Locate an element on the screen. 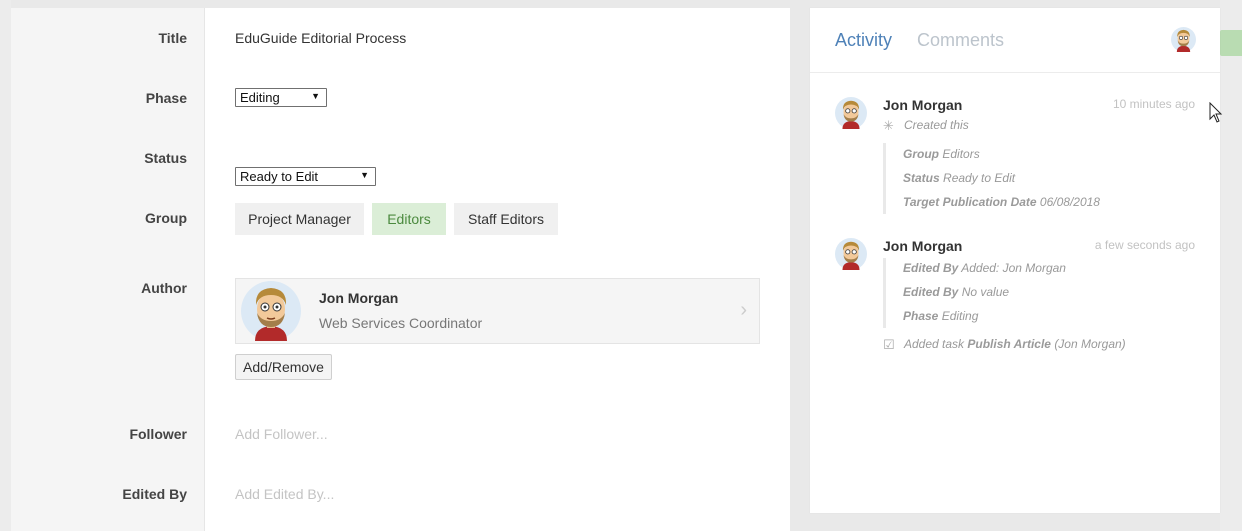 This screenshot has width=1242, height=531. activity-action: ✳ Created this is located at coordinates (926, 125).